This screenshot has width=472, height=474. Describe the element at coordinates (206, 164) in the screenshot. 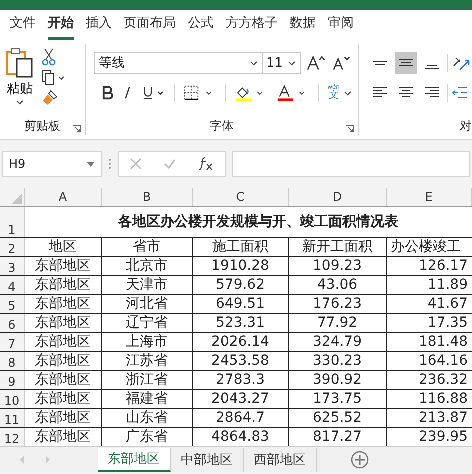

I see `function-icon` at that location.